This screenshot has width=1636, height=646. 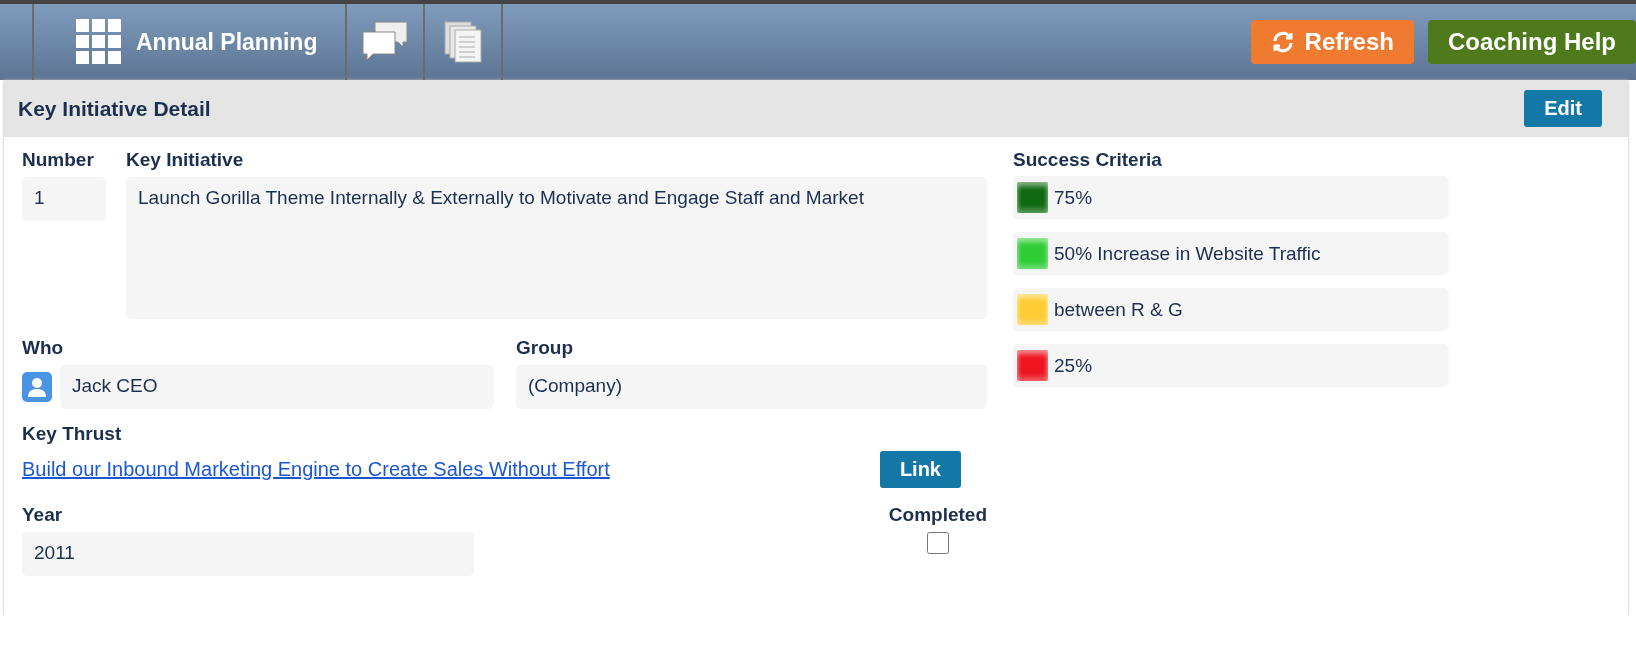 What do you see at coordinates (937, 543) in the screenshot?
I see `completed-checkbox` at bounding box center [937, 543].